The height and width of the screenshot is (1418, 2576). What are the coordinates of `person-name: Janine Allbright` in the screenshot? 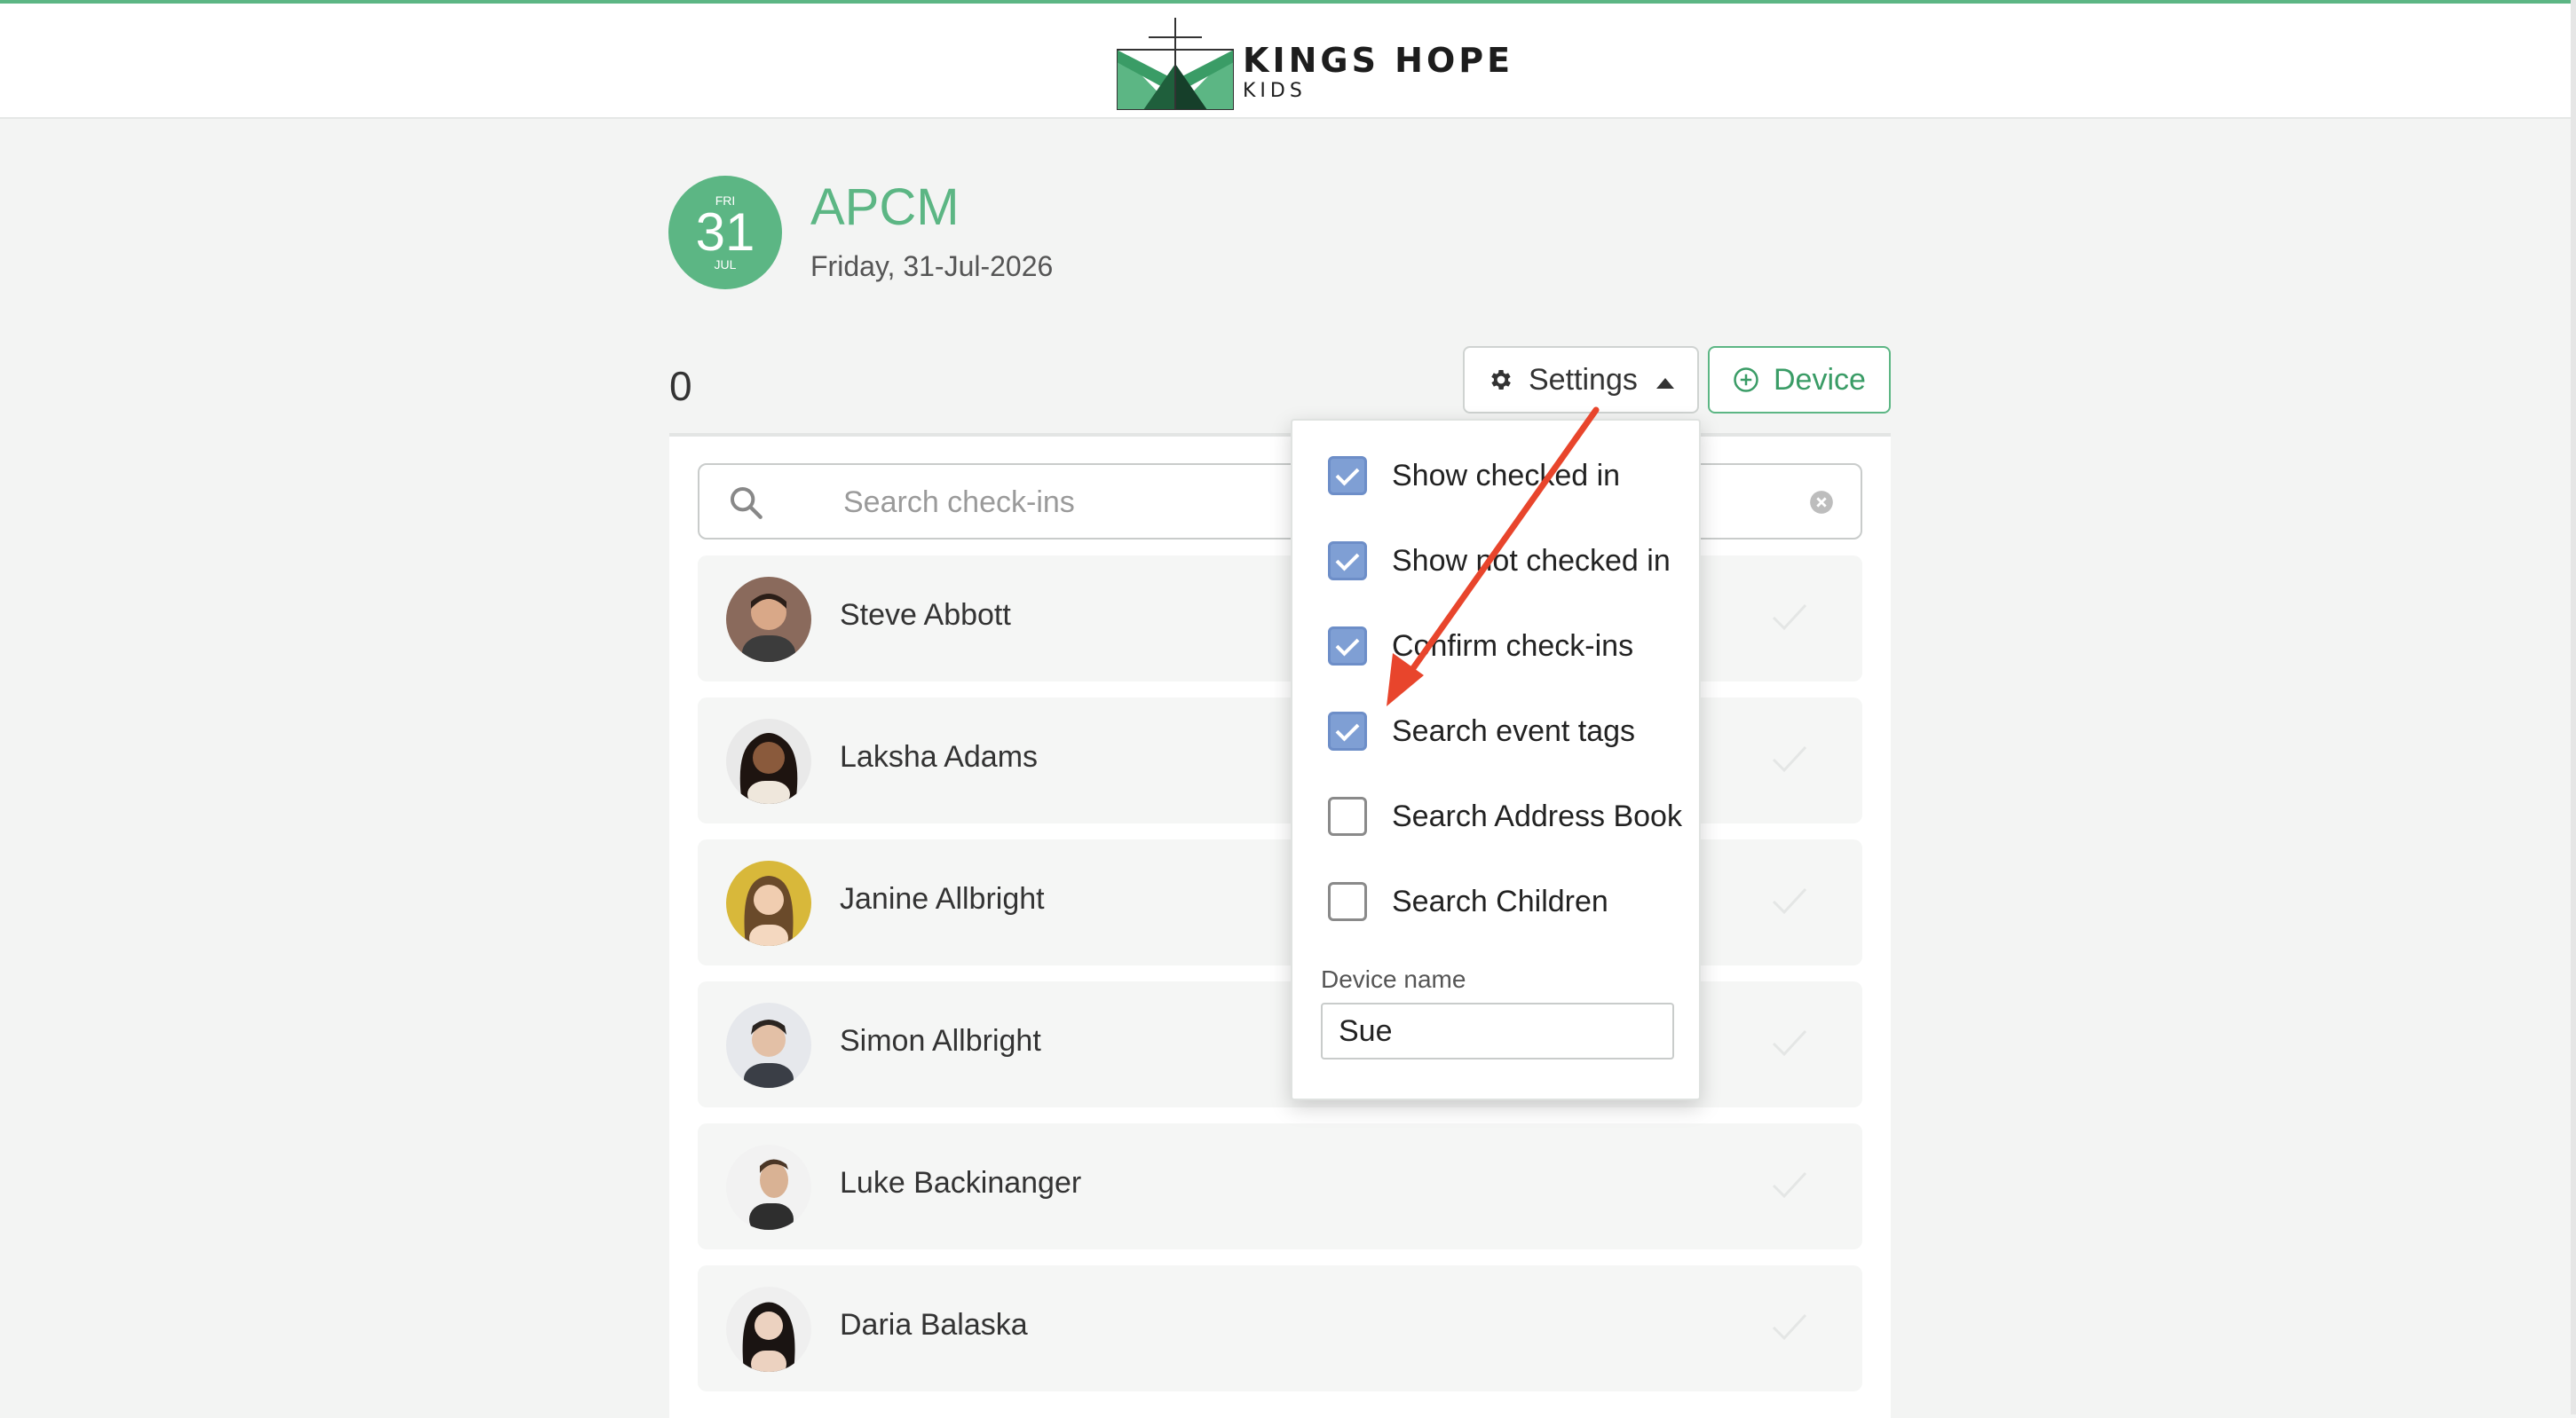 It's located at (942, 899).